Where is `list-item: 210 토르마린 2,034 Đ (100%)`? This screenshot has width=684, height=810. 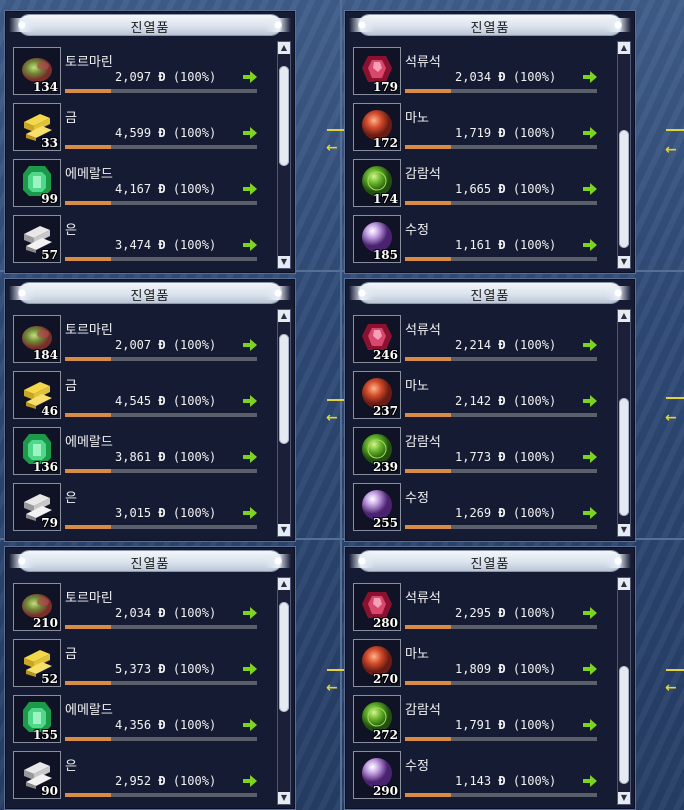 list-item: 210 토르마린 2,034 Đ (100%) is located at coordinates (146, 609).